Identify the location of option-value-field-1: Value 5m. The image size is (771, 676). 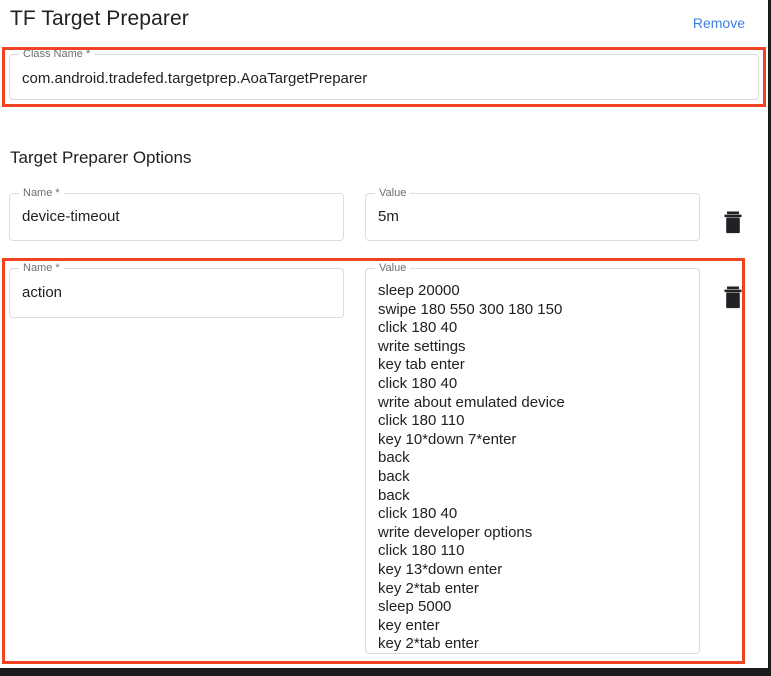
(532, 214).